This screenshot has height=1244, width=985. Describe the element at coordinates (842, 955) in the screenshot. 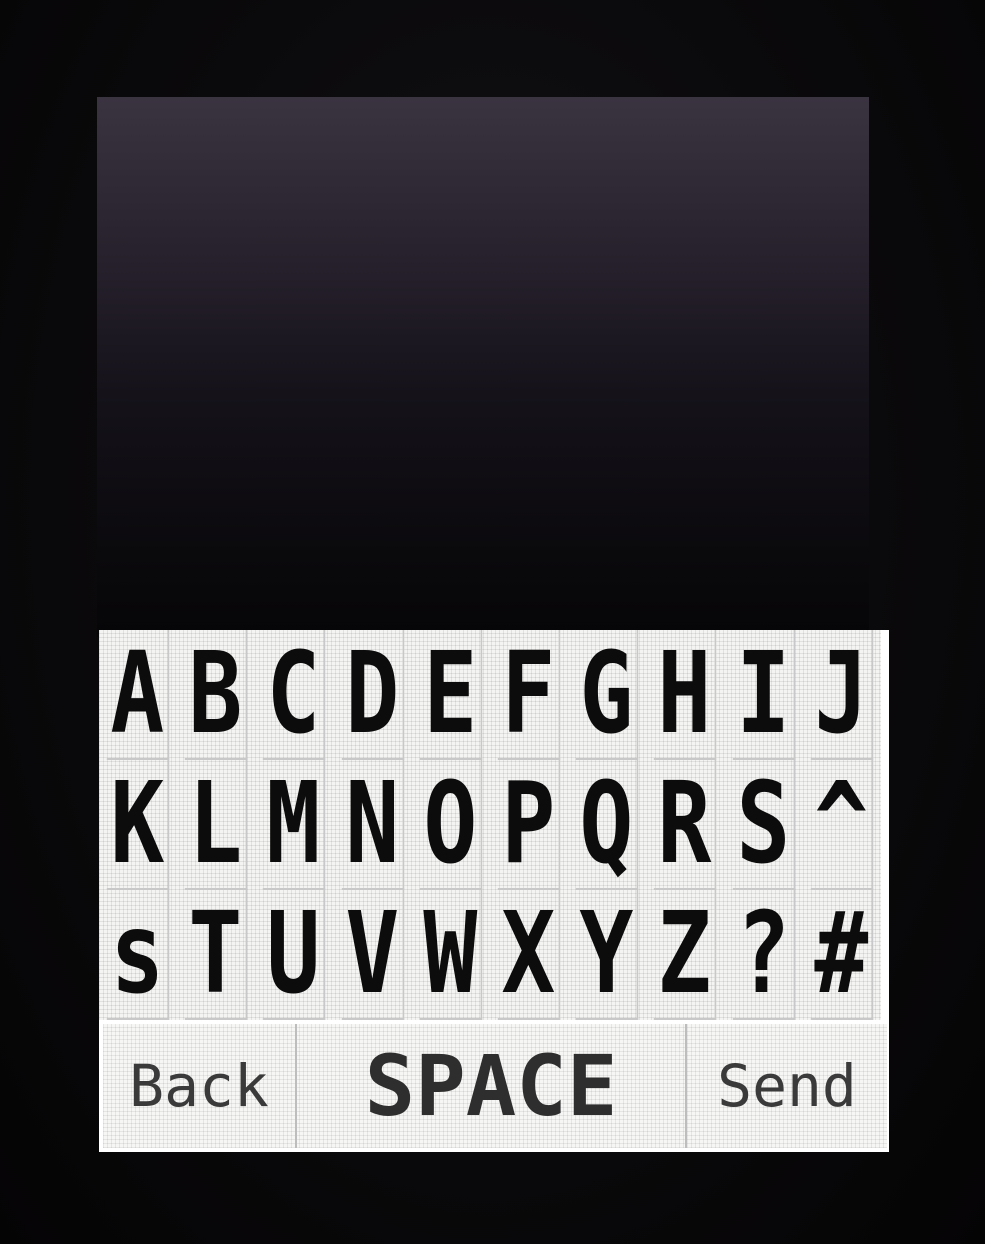

I see `key-hash: #` at that location.